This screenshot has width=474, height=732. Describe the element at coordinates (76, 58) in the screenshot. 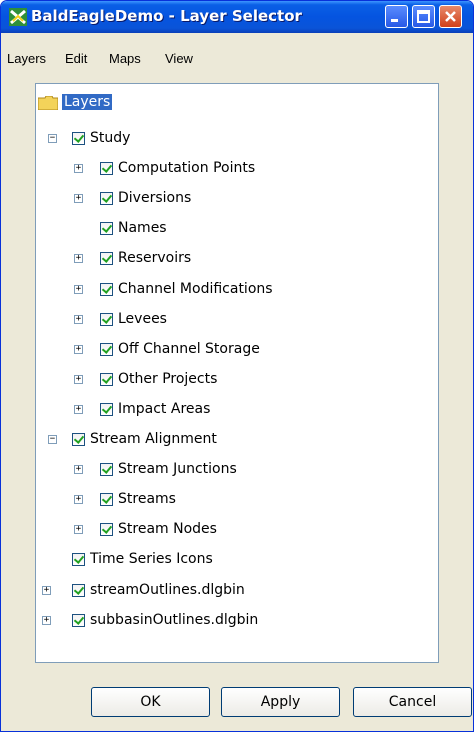

I see `menu-edit: Edit` at that location.